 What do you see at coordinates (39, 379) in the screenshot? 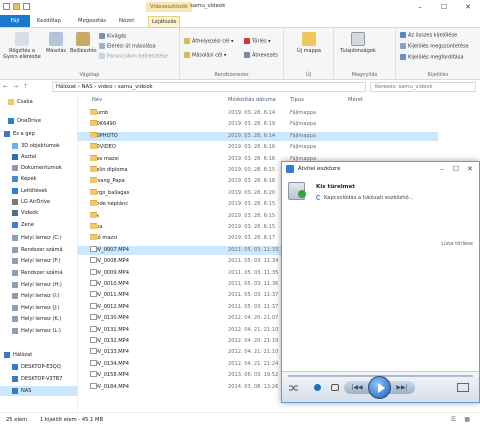
I see `nav-item: DESKTOP-V3TB7` at bounding box center [39, 379].